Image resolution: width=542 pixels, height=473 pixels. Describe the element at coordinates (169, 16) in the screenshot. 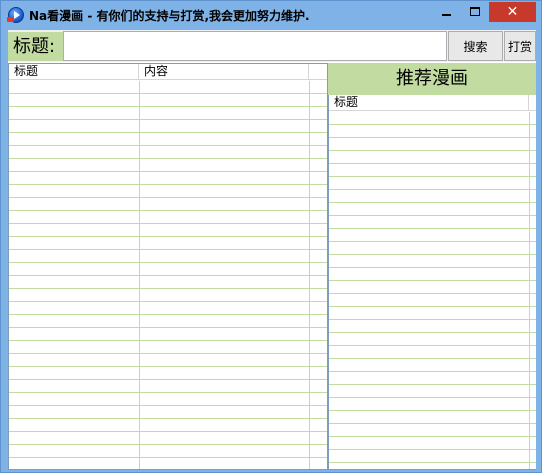

I see `window-title: Na看漫画 - 有你们的支持与打赏,我会更加努力维护.` at that location.